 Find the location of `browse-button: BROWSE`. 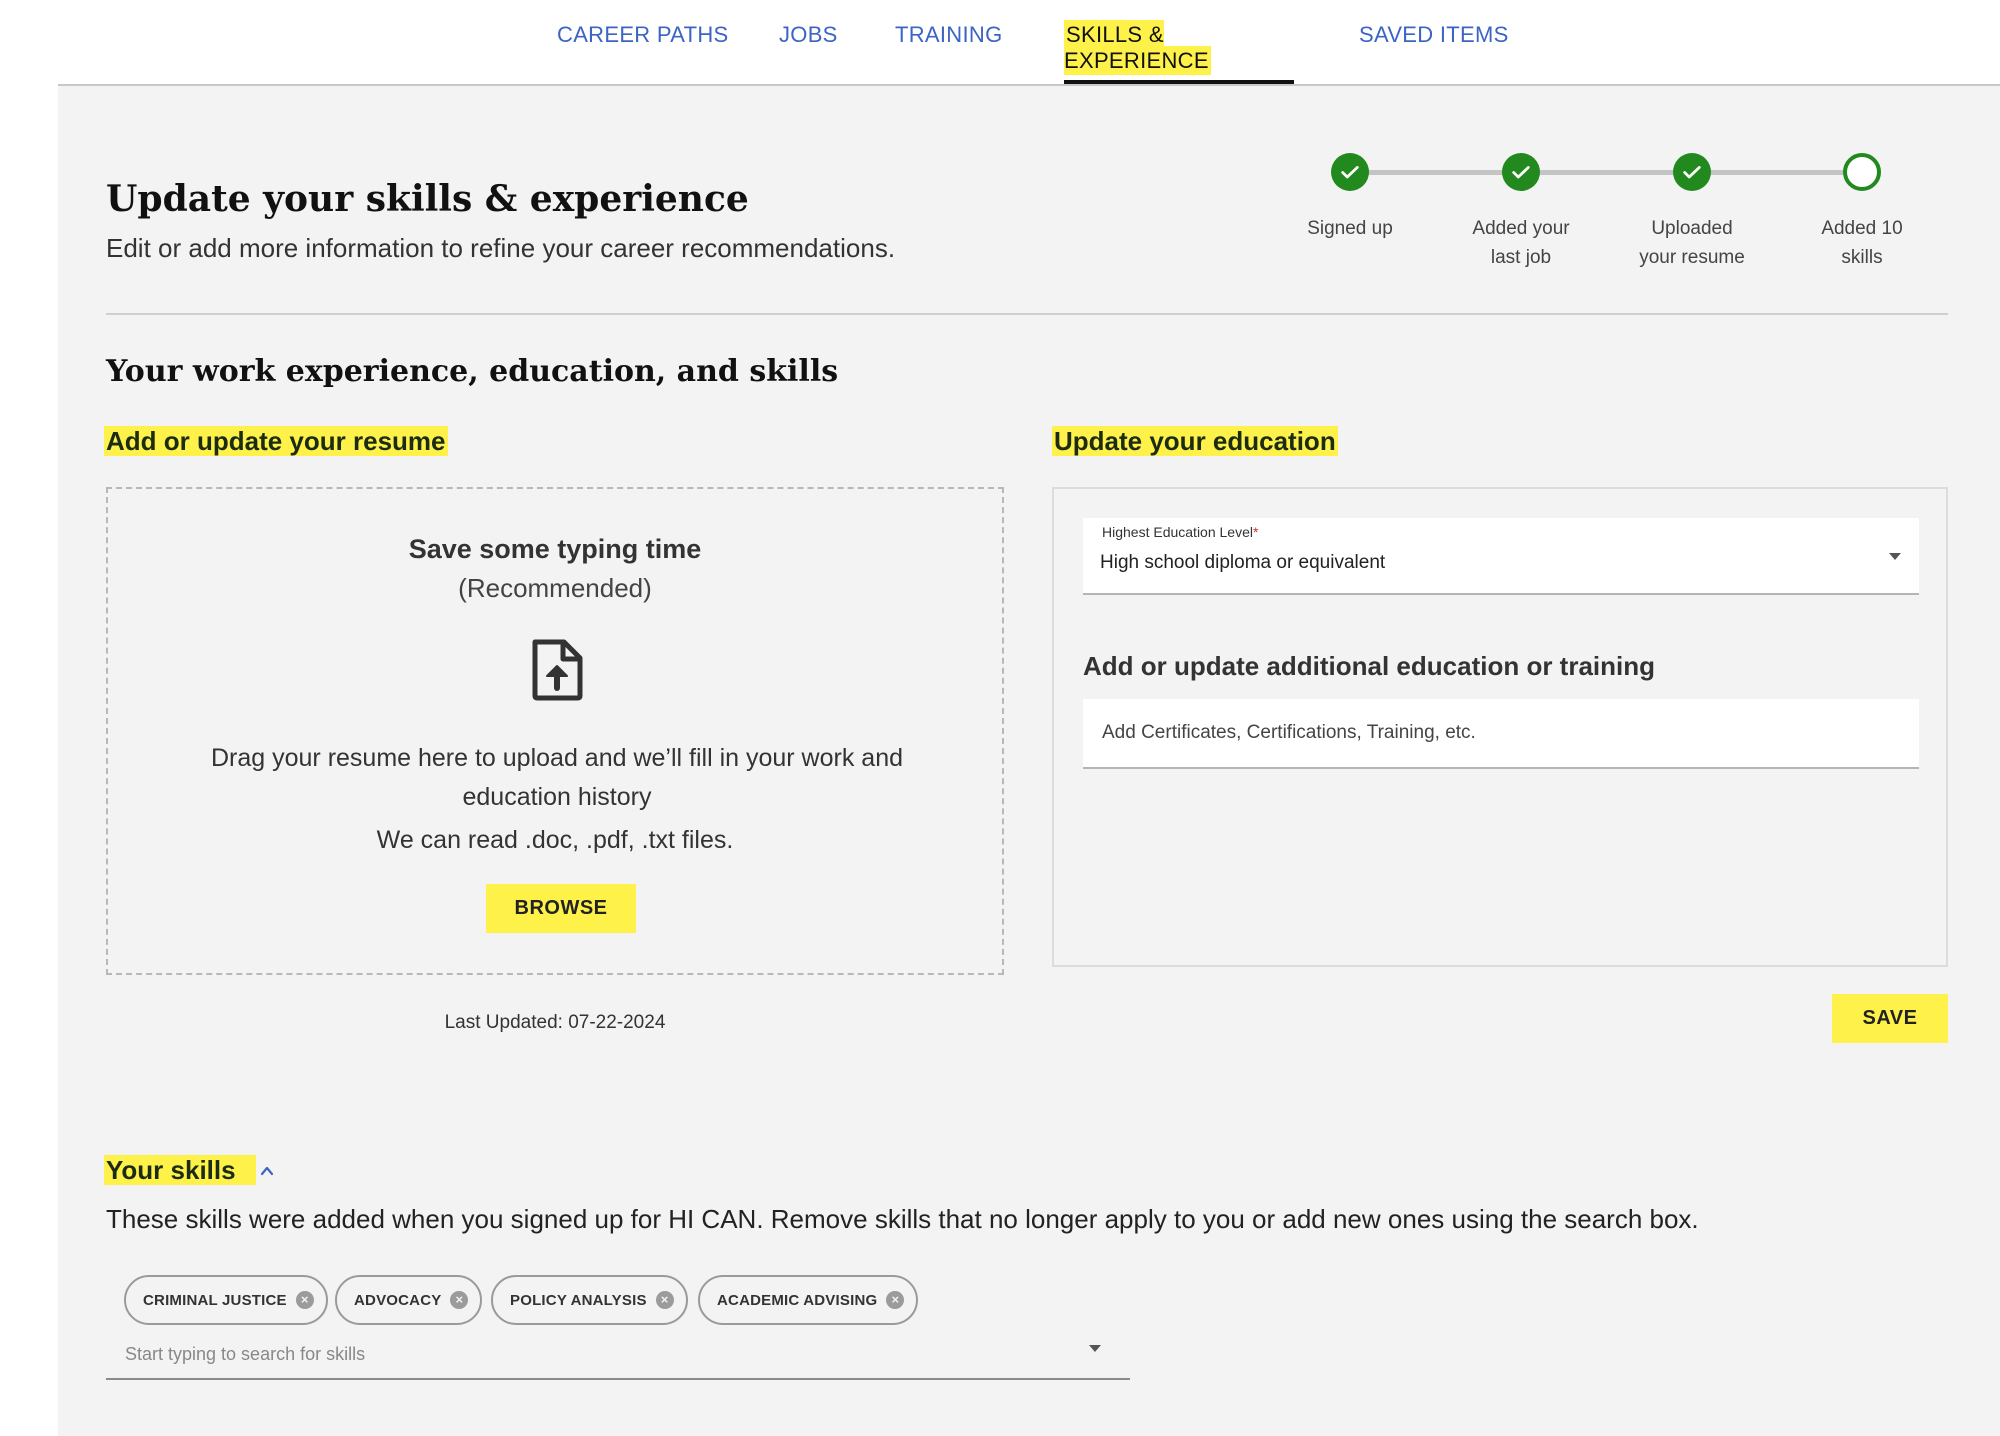

browse-button: BROWSE is located at coordinates (561, 908).